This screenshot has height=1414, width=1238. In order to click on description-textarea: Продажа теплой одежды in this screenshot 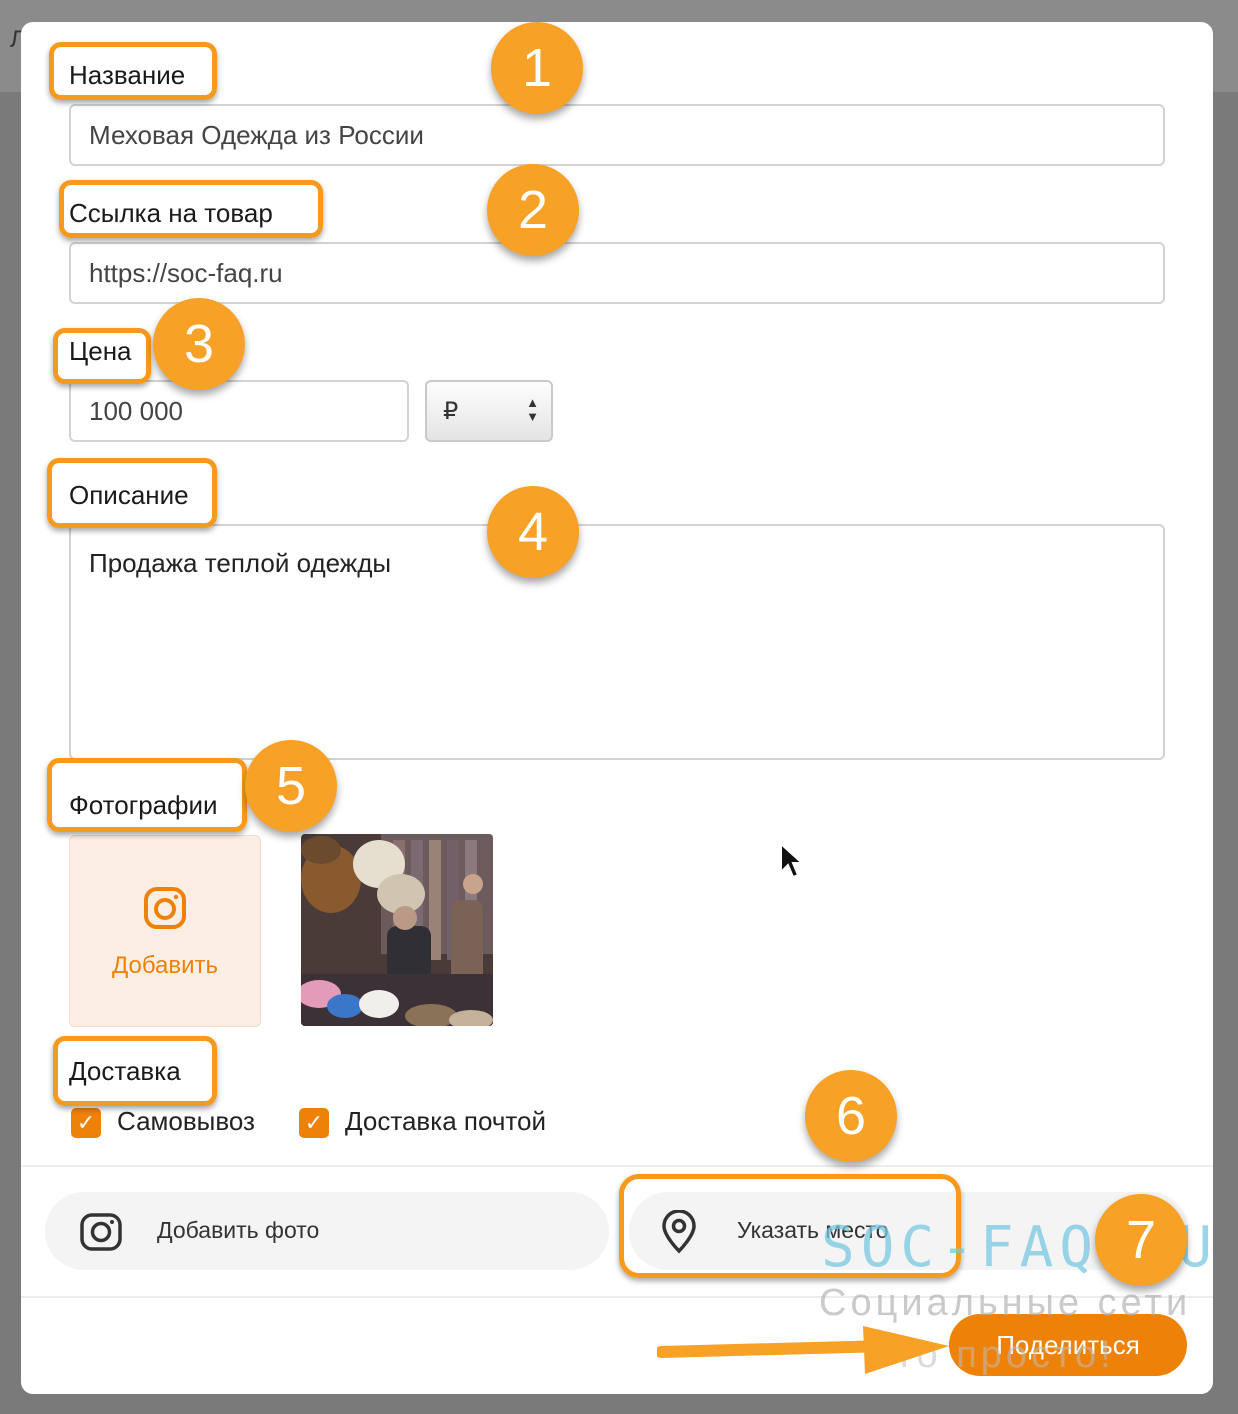, I will do `click(617, 642)`.